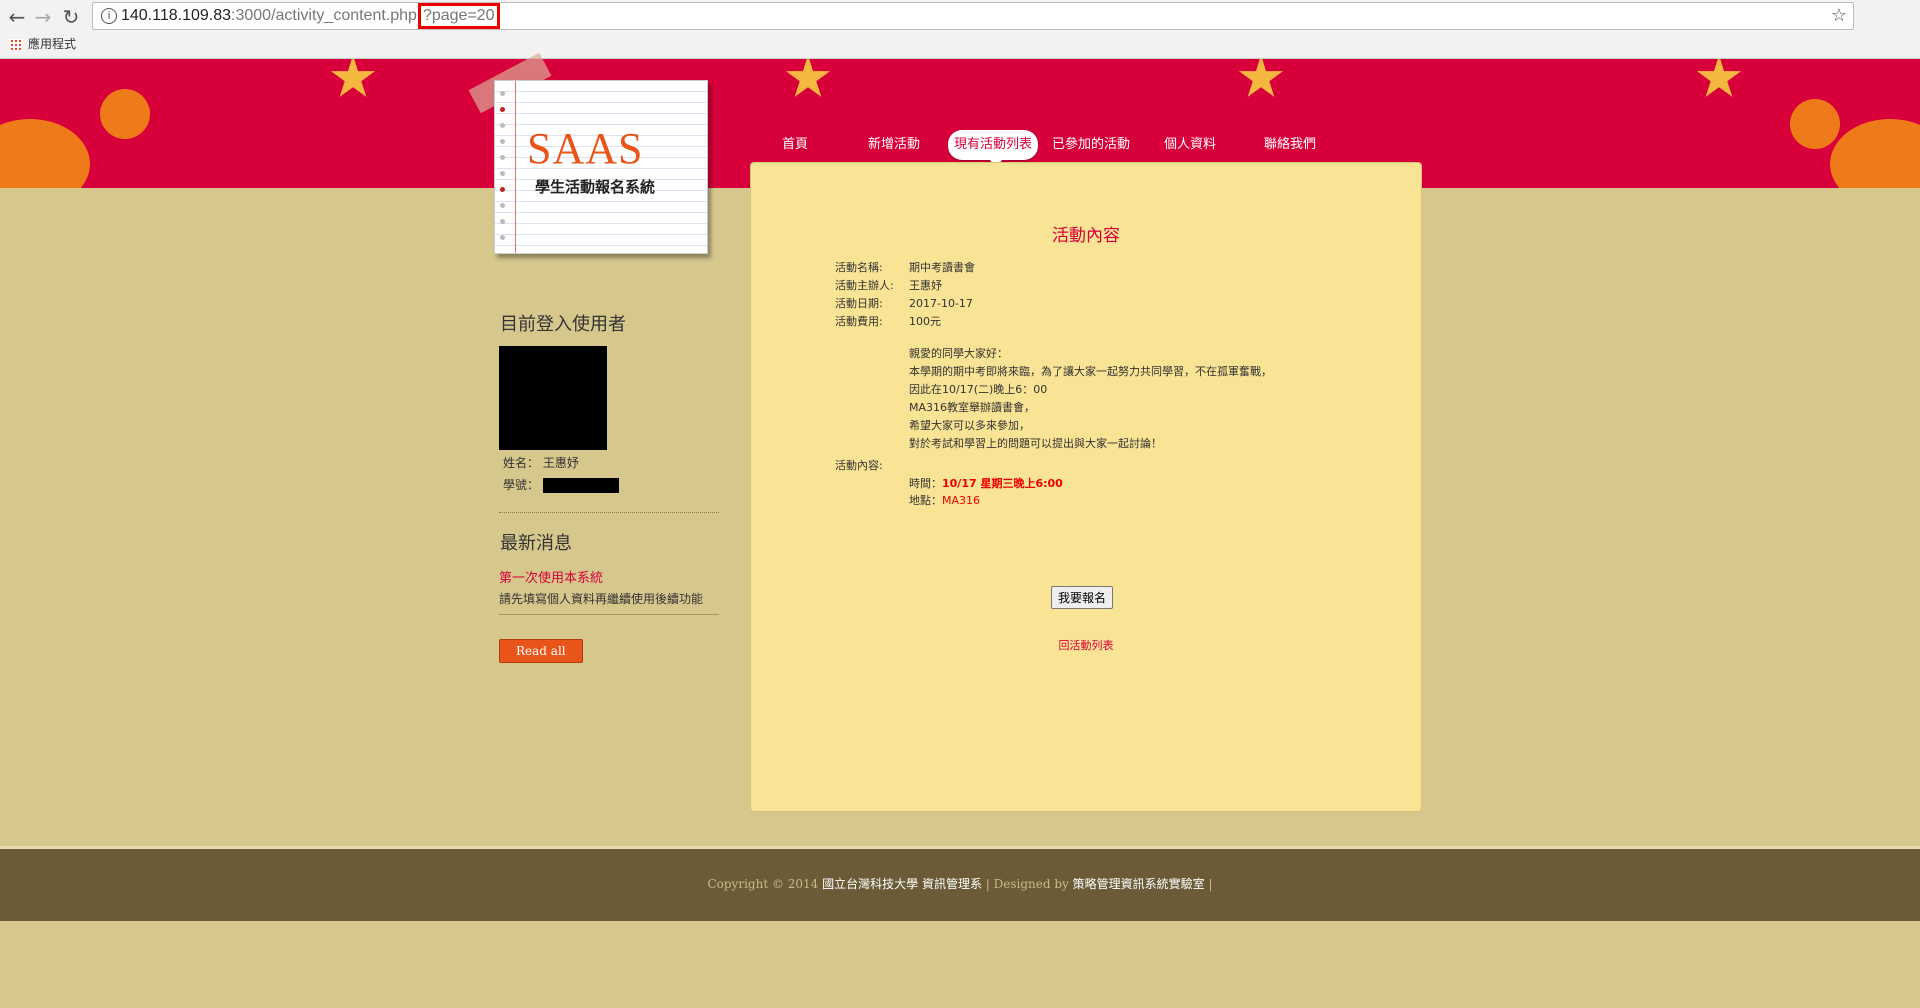 This screenshot has width=1920, height=1008. What do you see at coordinates (941, 303) in the screenshot?
I see `field-date-value: 2017-10-17` at bounding box center [941, 303].